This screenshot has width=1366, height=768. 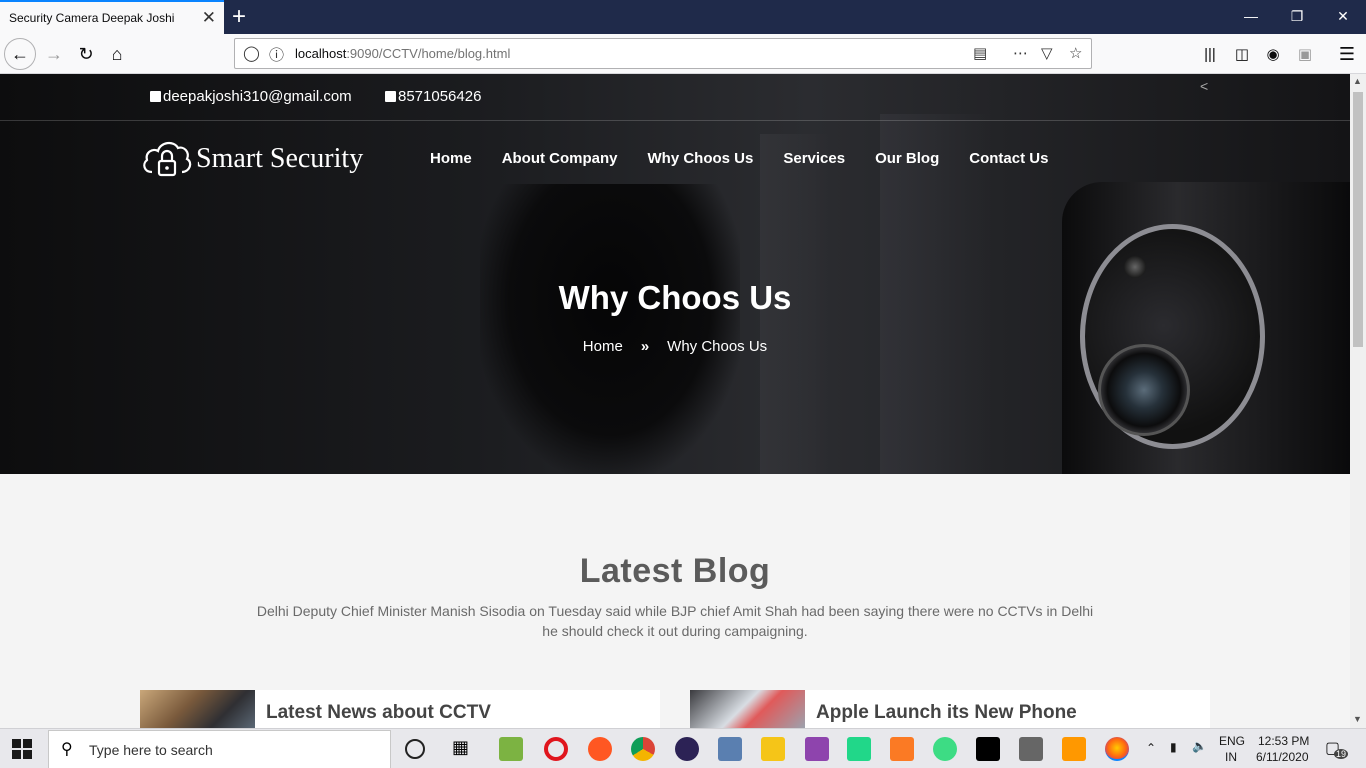 I want to click on search-placeholder: Type here to search, so click(x=151, y=750).